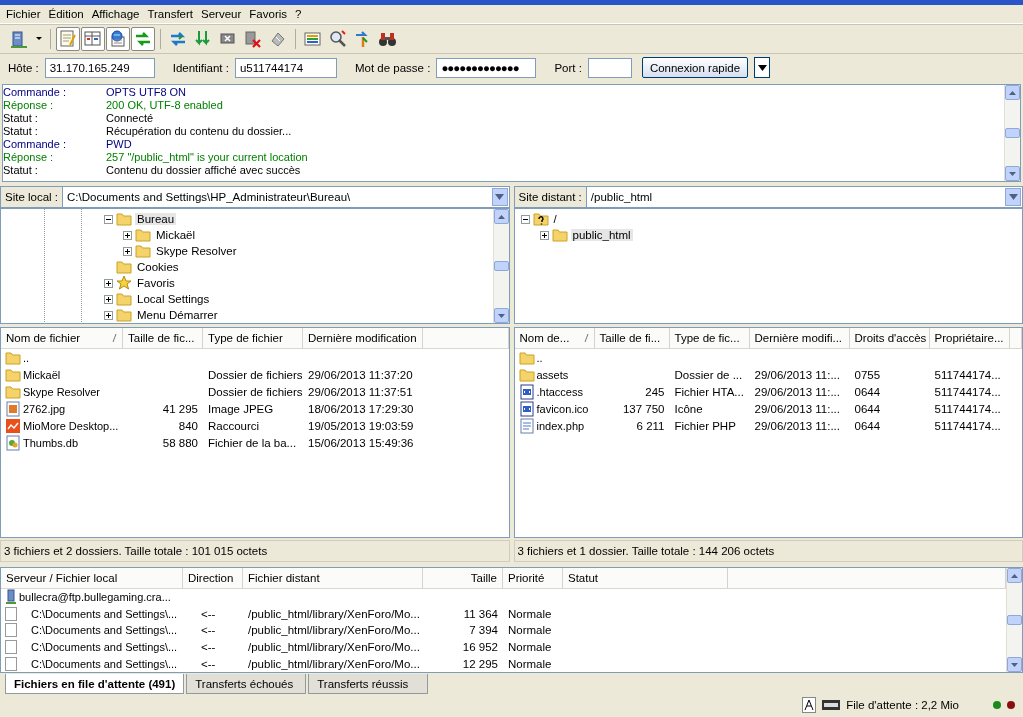  I want to click on tree-item: Favoris, so click(156, 283).